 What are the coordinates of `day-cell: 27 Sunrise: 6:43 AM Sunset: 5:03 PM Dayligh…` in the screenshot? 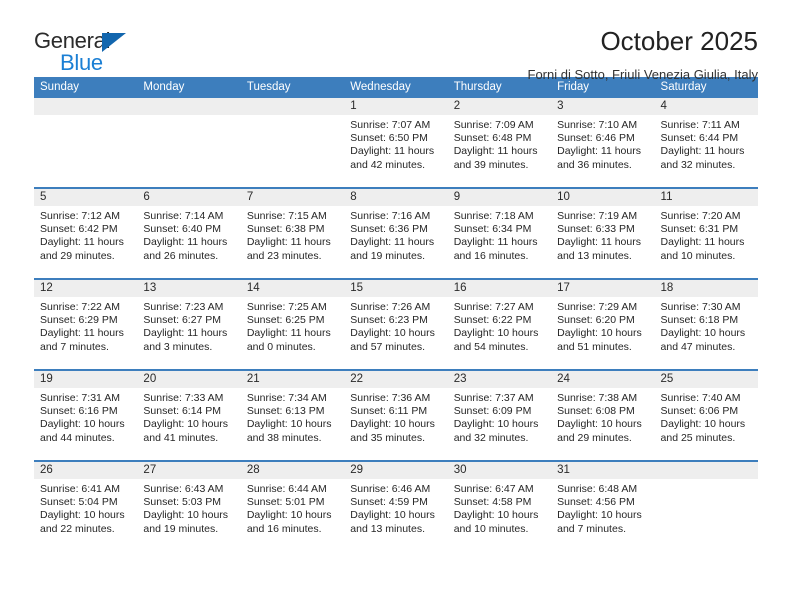 It's located at (189, 506).